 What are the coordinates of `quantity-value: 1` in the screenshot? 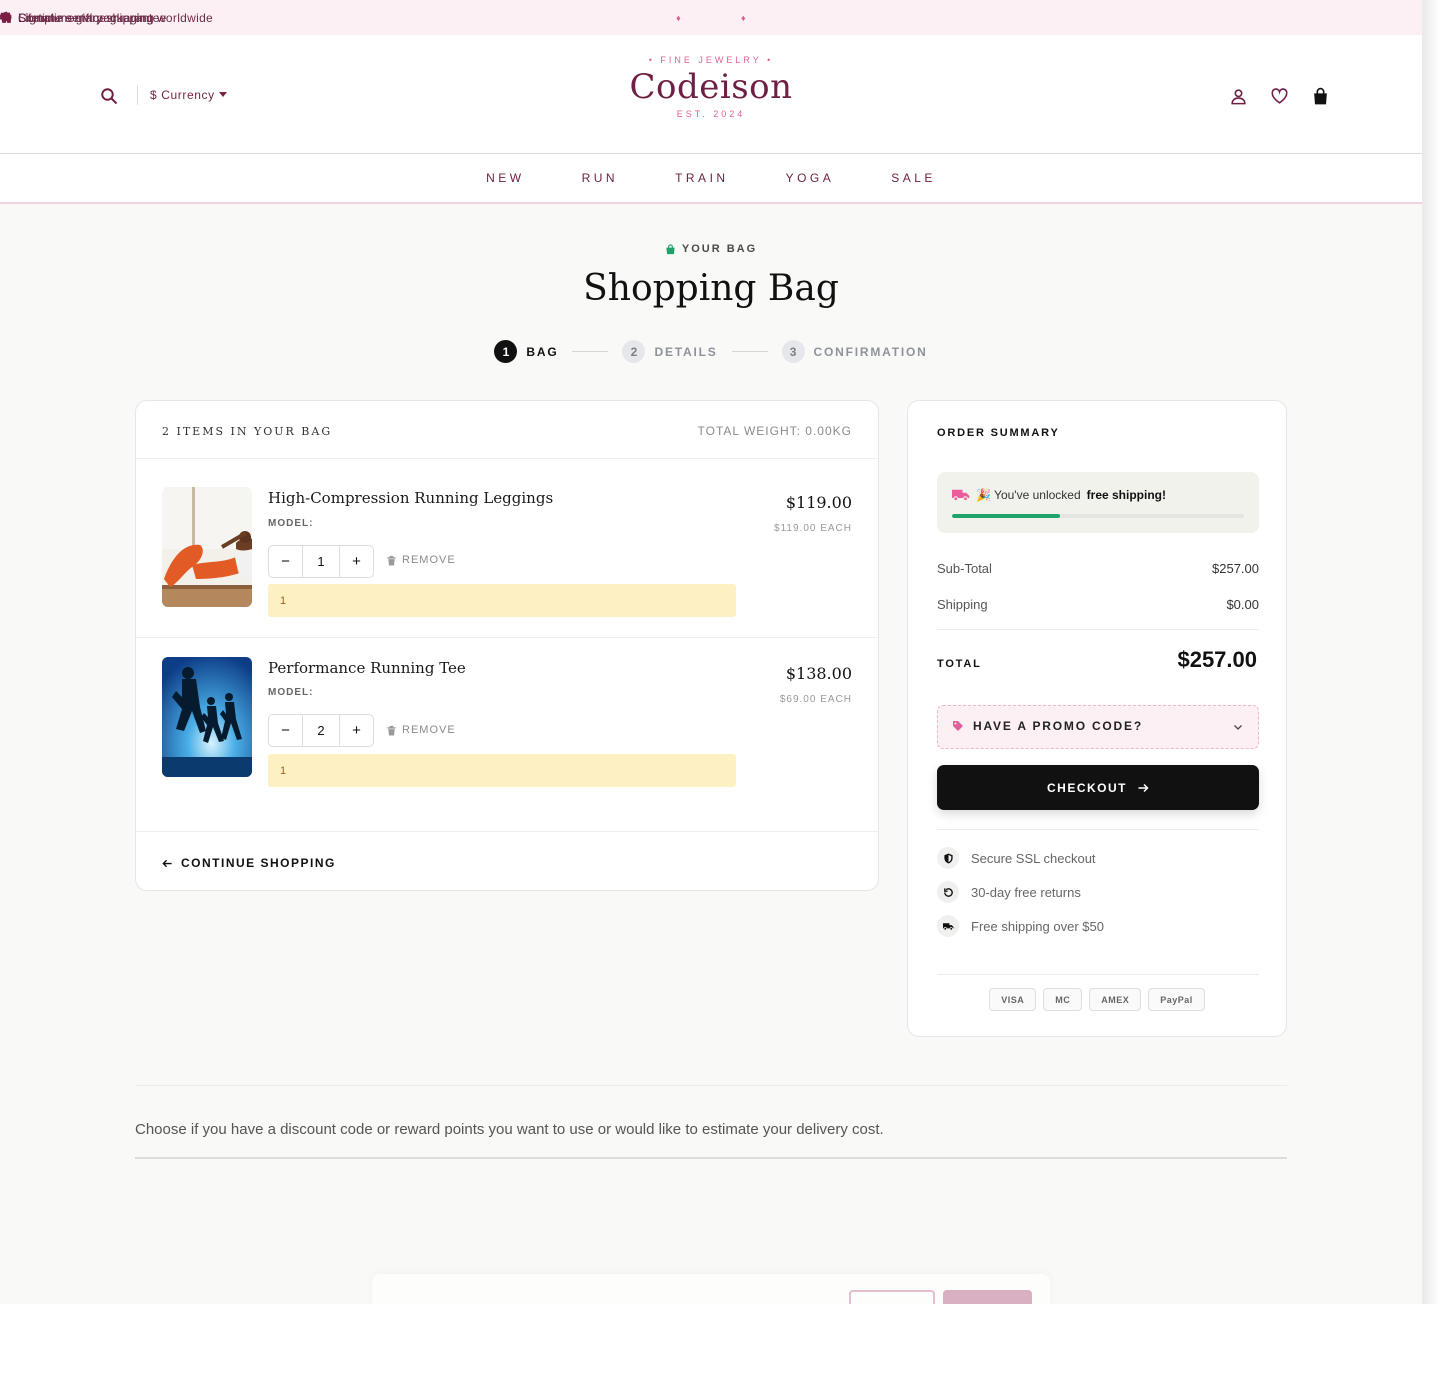 It's located at (321, 561).